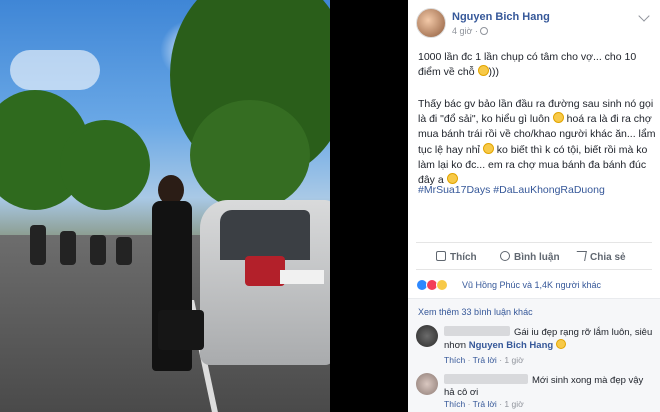 This screenshot has height=412, width=660. Describe the element at coordinates (454, 360) in the screenshot. I see `comment-1-like: Thích` at that location.